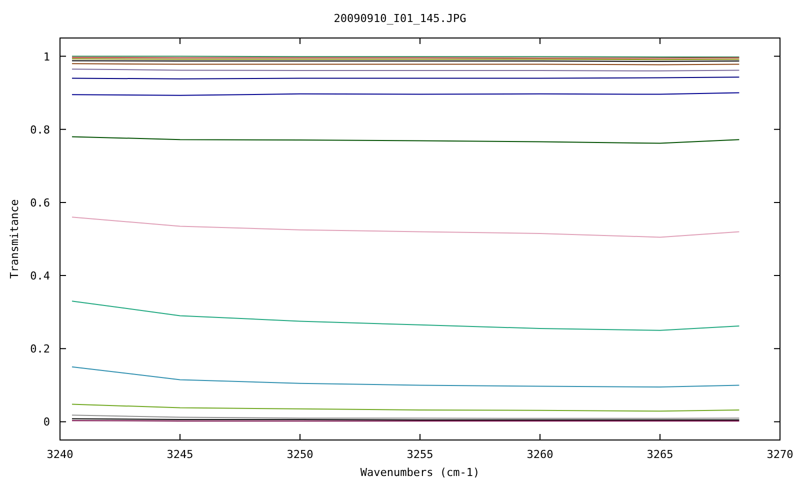 Image resolution: width=800 pixels, height=480 pixels. I want to click on y-tick-label: 1, so click(46, 57).